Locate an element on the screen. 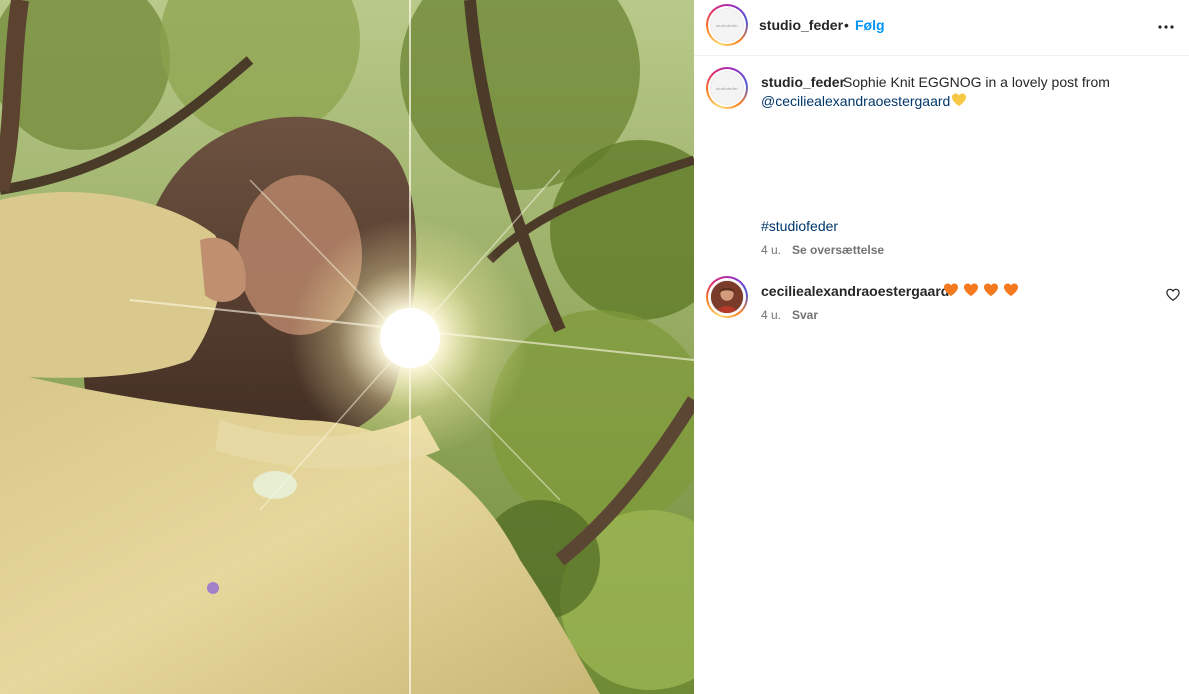 The image size is (1189, 694). yellow-heart-icon is located at coordinates (959, 100).